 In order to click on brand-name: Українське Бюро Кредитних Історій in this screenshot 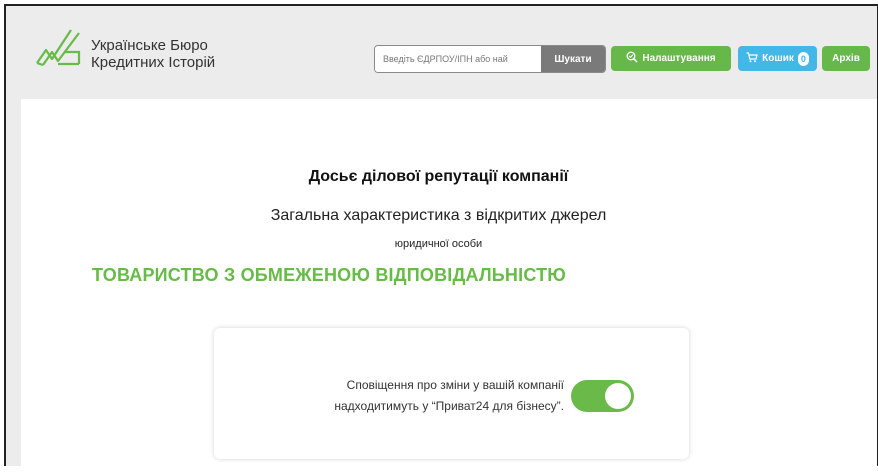, I will do `click(153, 54)`.